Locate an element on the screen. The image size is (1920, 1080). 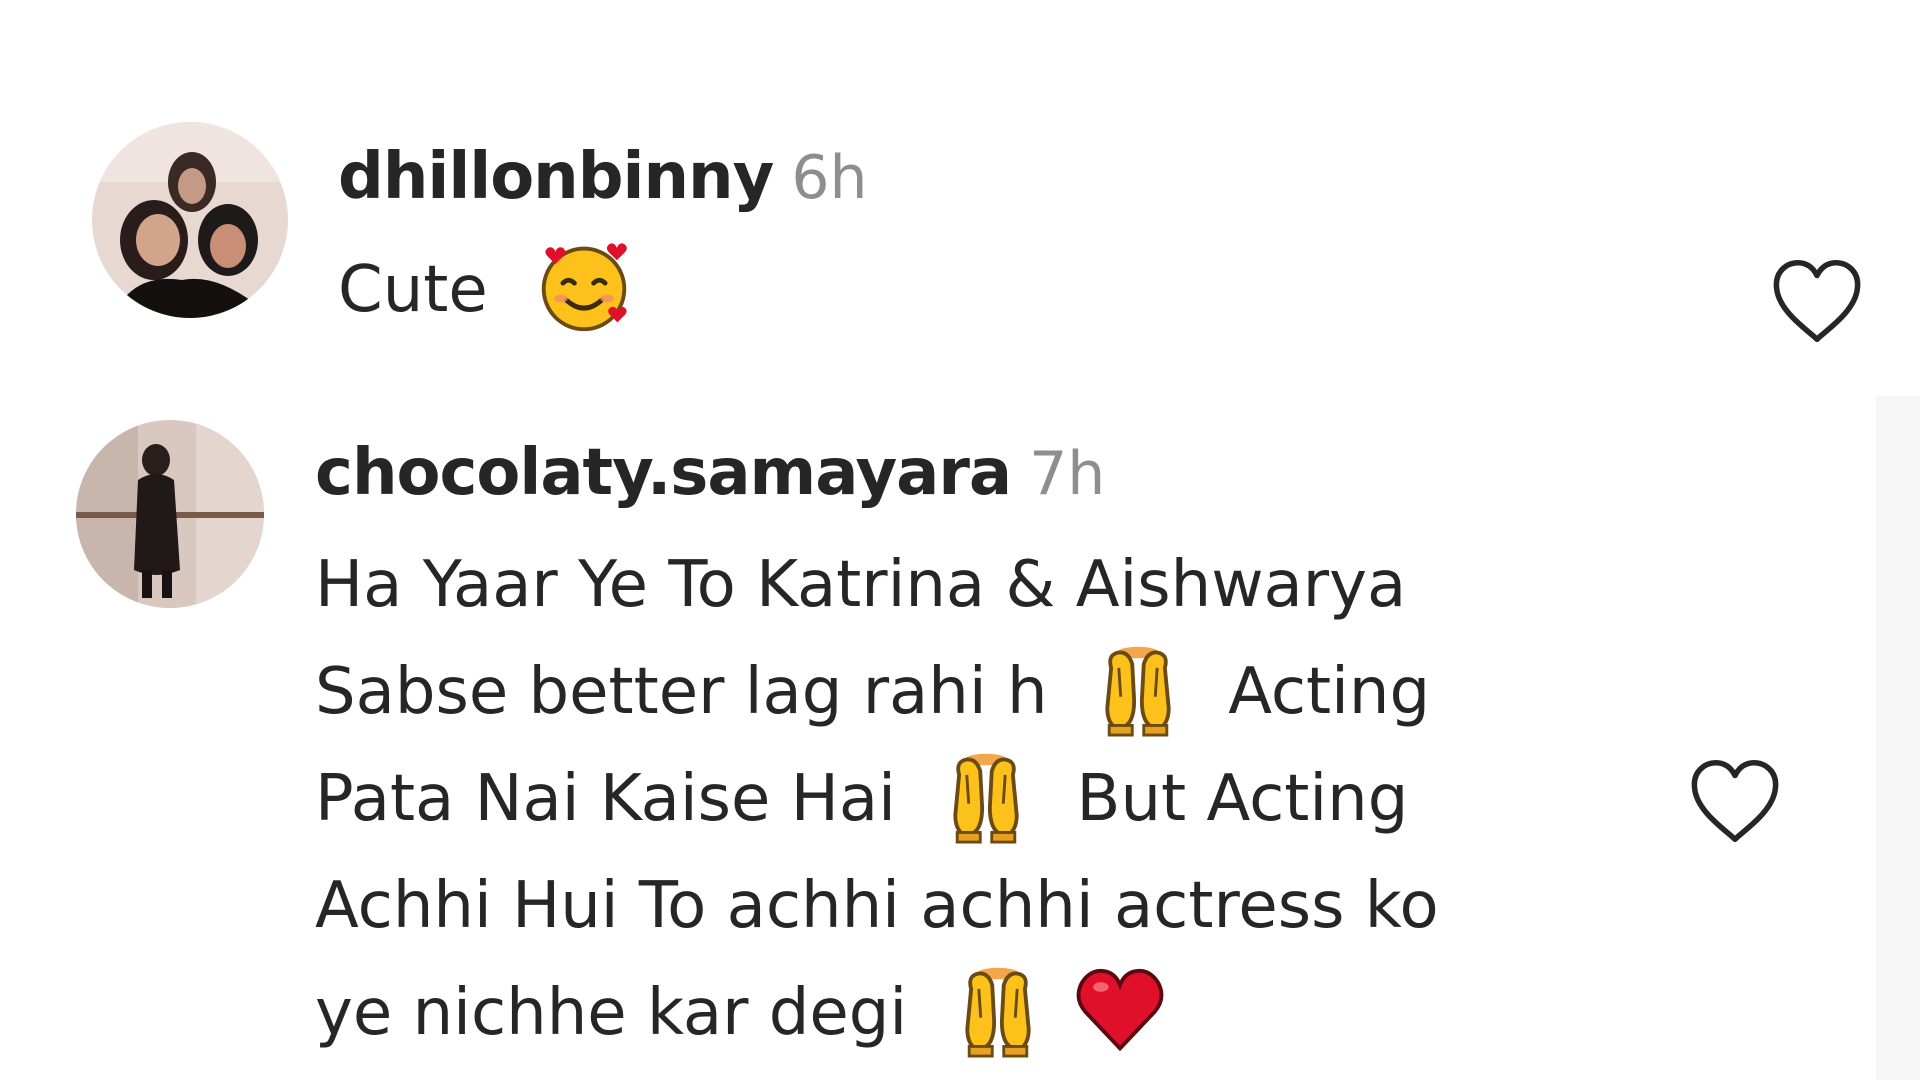
scrollbar-track is located at coordinates (1898, 738).